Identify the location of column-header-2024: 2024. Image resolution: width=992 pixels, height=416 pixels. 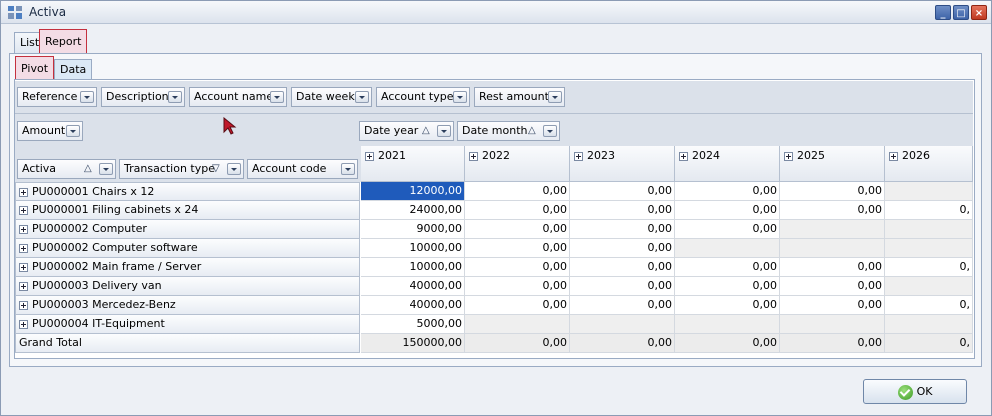
(727, 164).